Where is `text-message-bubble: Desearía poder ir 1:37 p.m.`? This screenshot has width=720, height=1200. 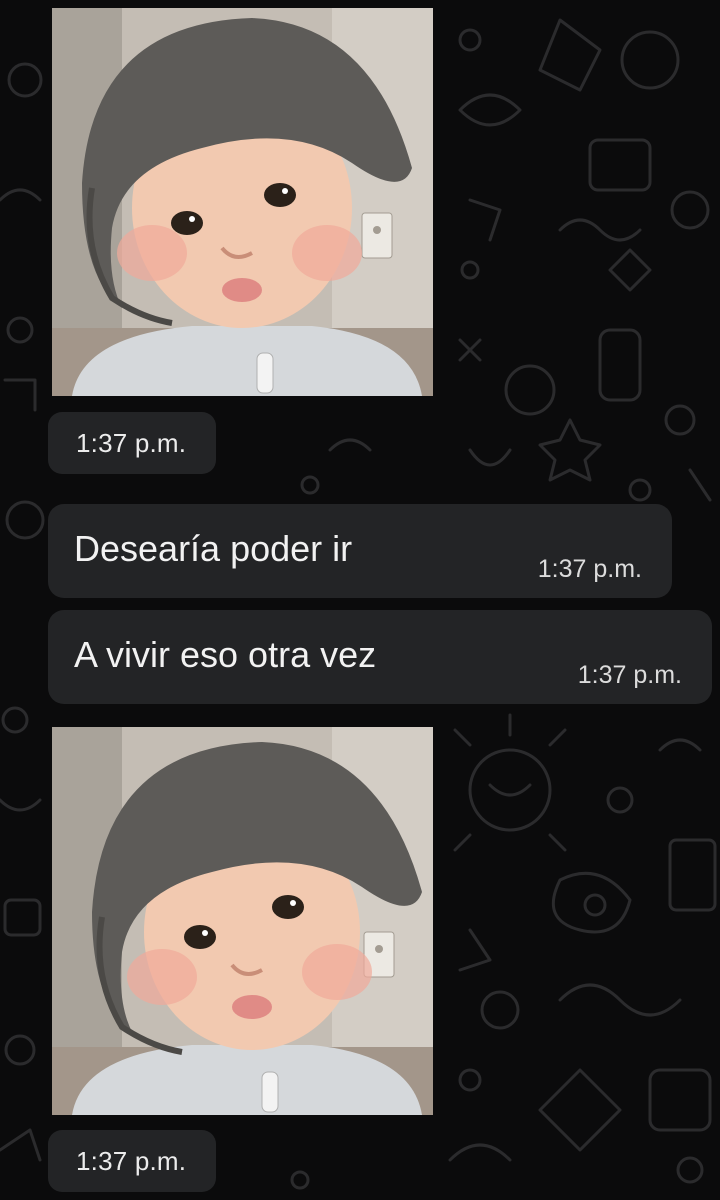 text-message-bubble: Desearía poder ir 1:37 p.m. is located at coordinates (360, 551).